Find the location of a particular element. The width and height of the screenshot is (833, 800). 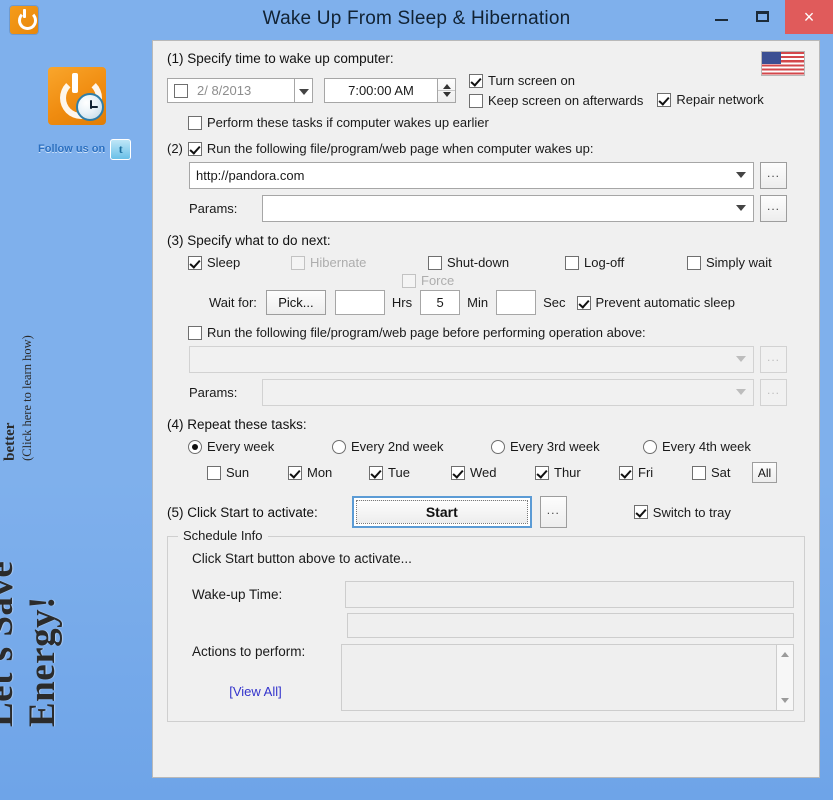

hibernate-label: Hibernate is located at coordinates (338, 262).